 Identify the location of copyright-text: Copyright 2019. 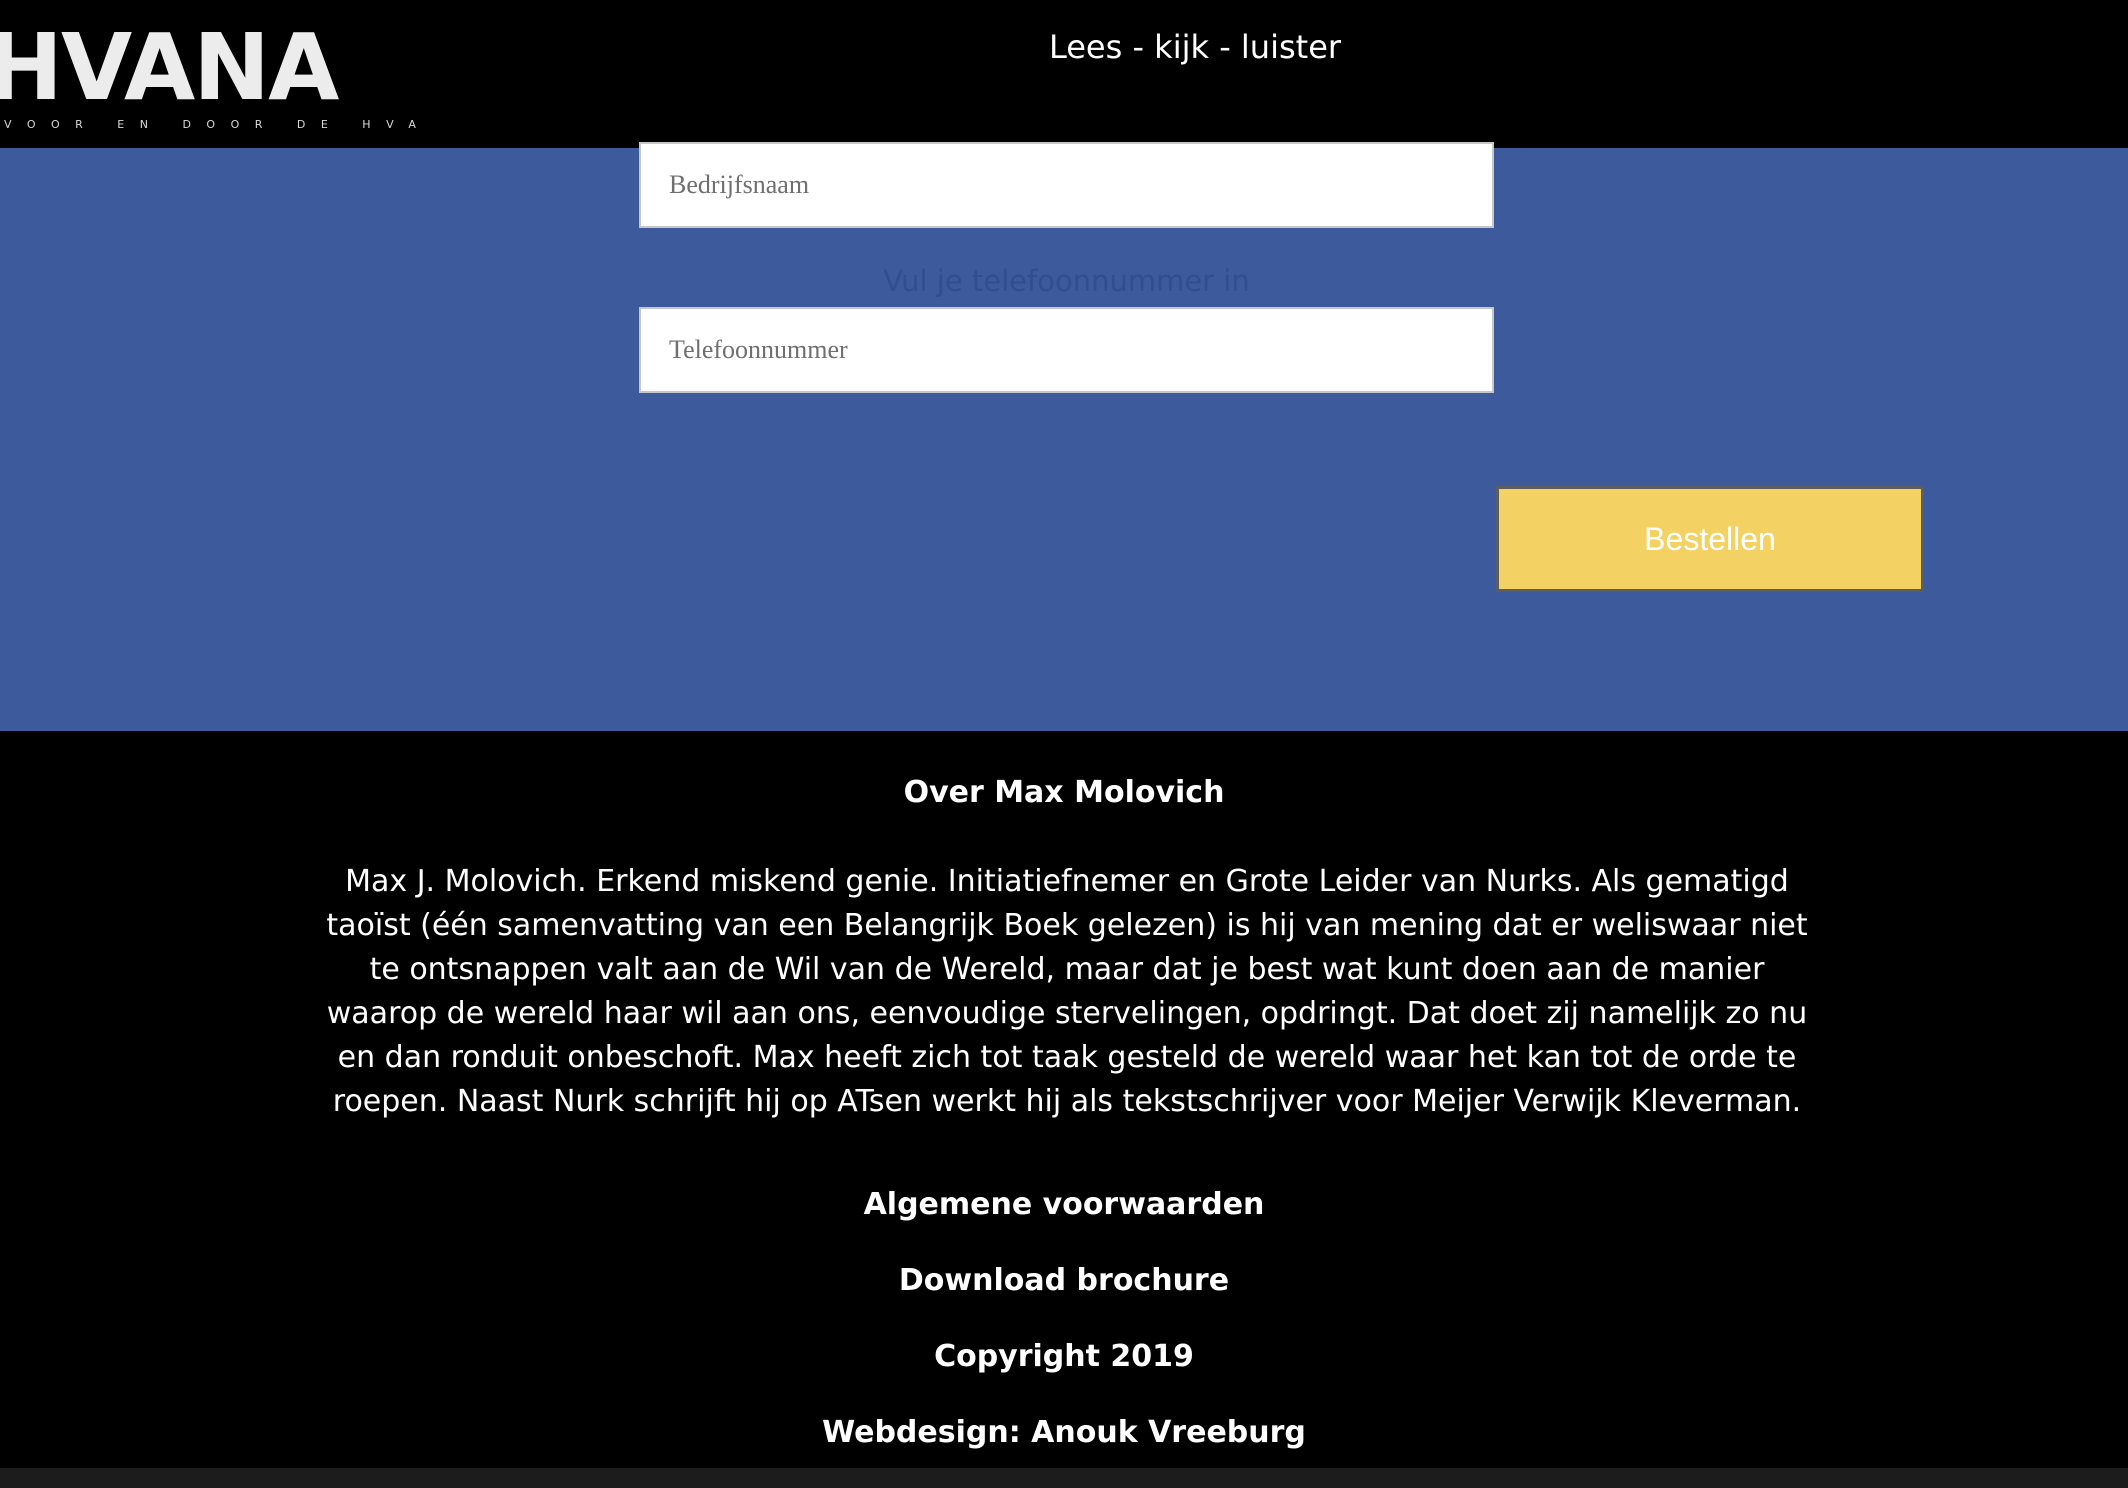
(1064, 1356).